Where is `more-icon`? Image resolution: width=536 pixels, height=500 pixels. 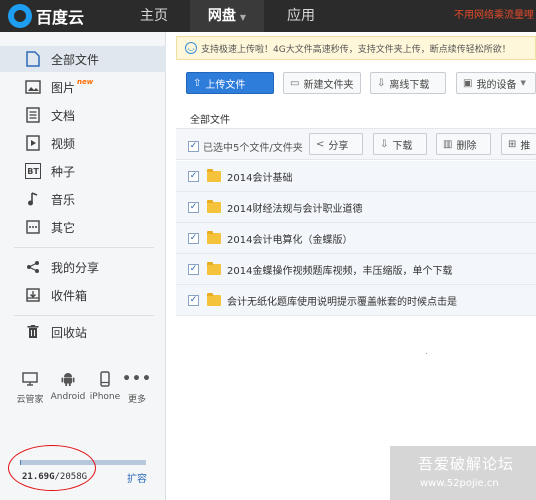 more-icon is located at coordinates (33, 227).